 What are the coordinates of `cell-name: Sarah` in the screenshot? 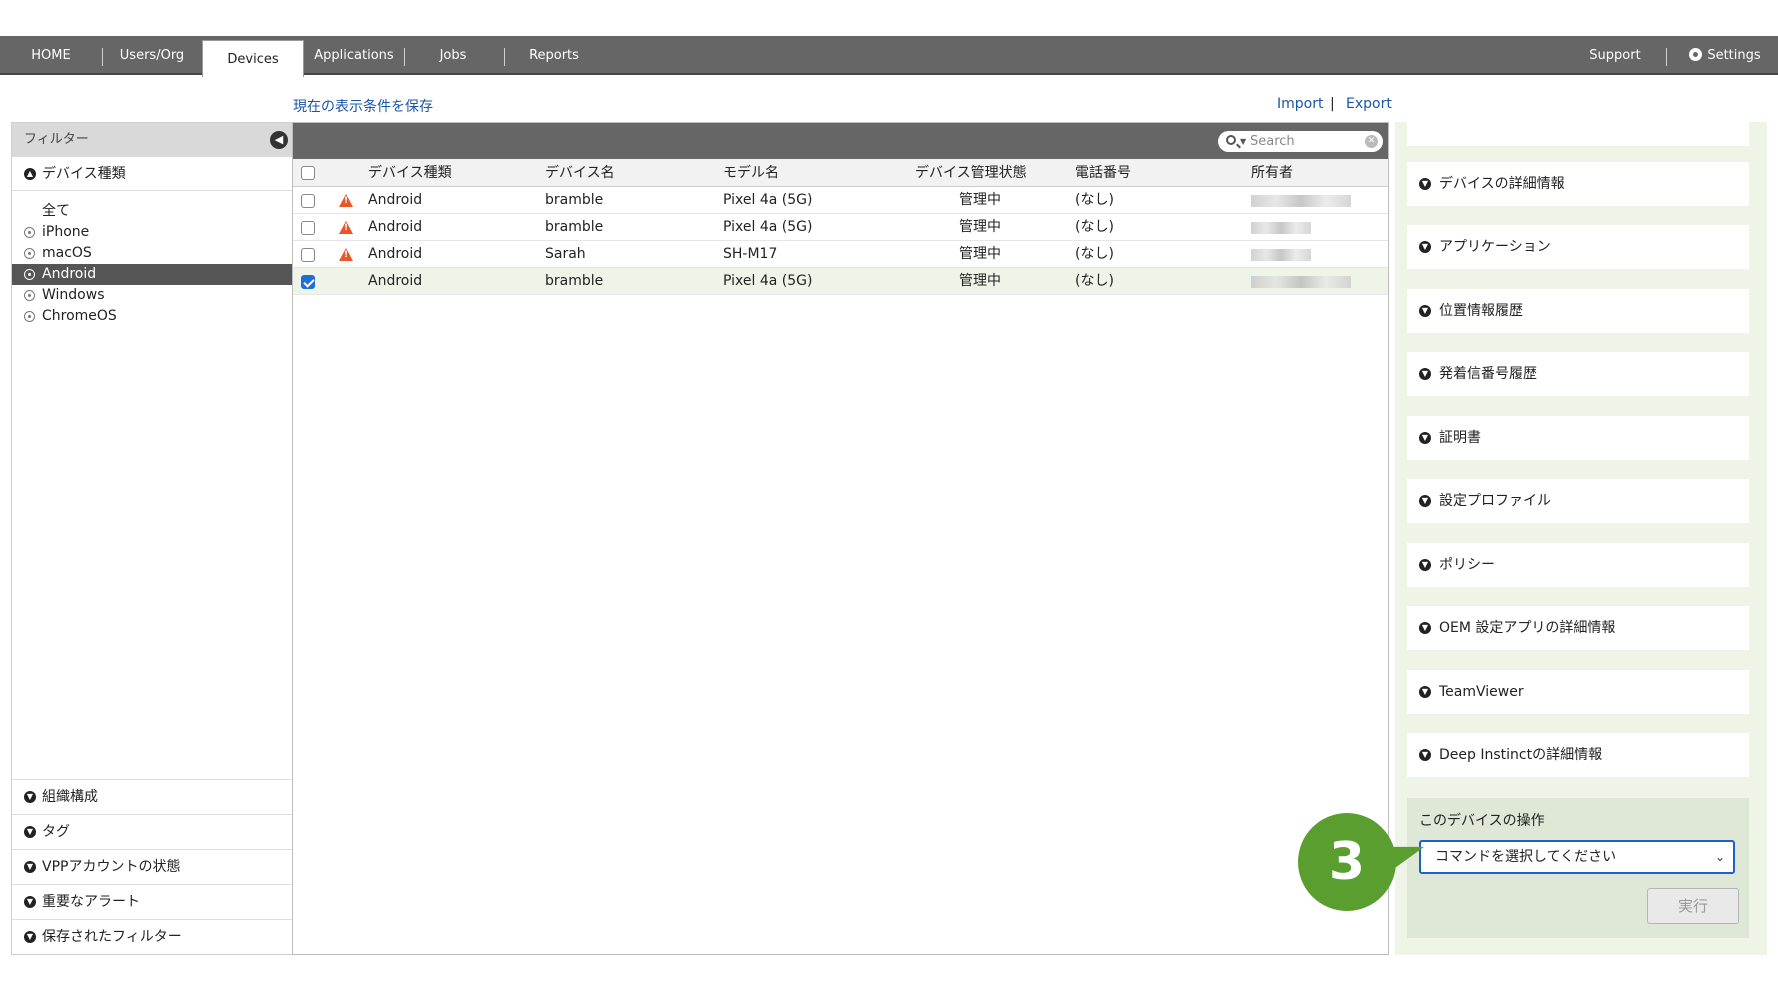 It's located at (565, 254).